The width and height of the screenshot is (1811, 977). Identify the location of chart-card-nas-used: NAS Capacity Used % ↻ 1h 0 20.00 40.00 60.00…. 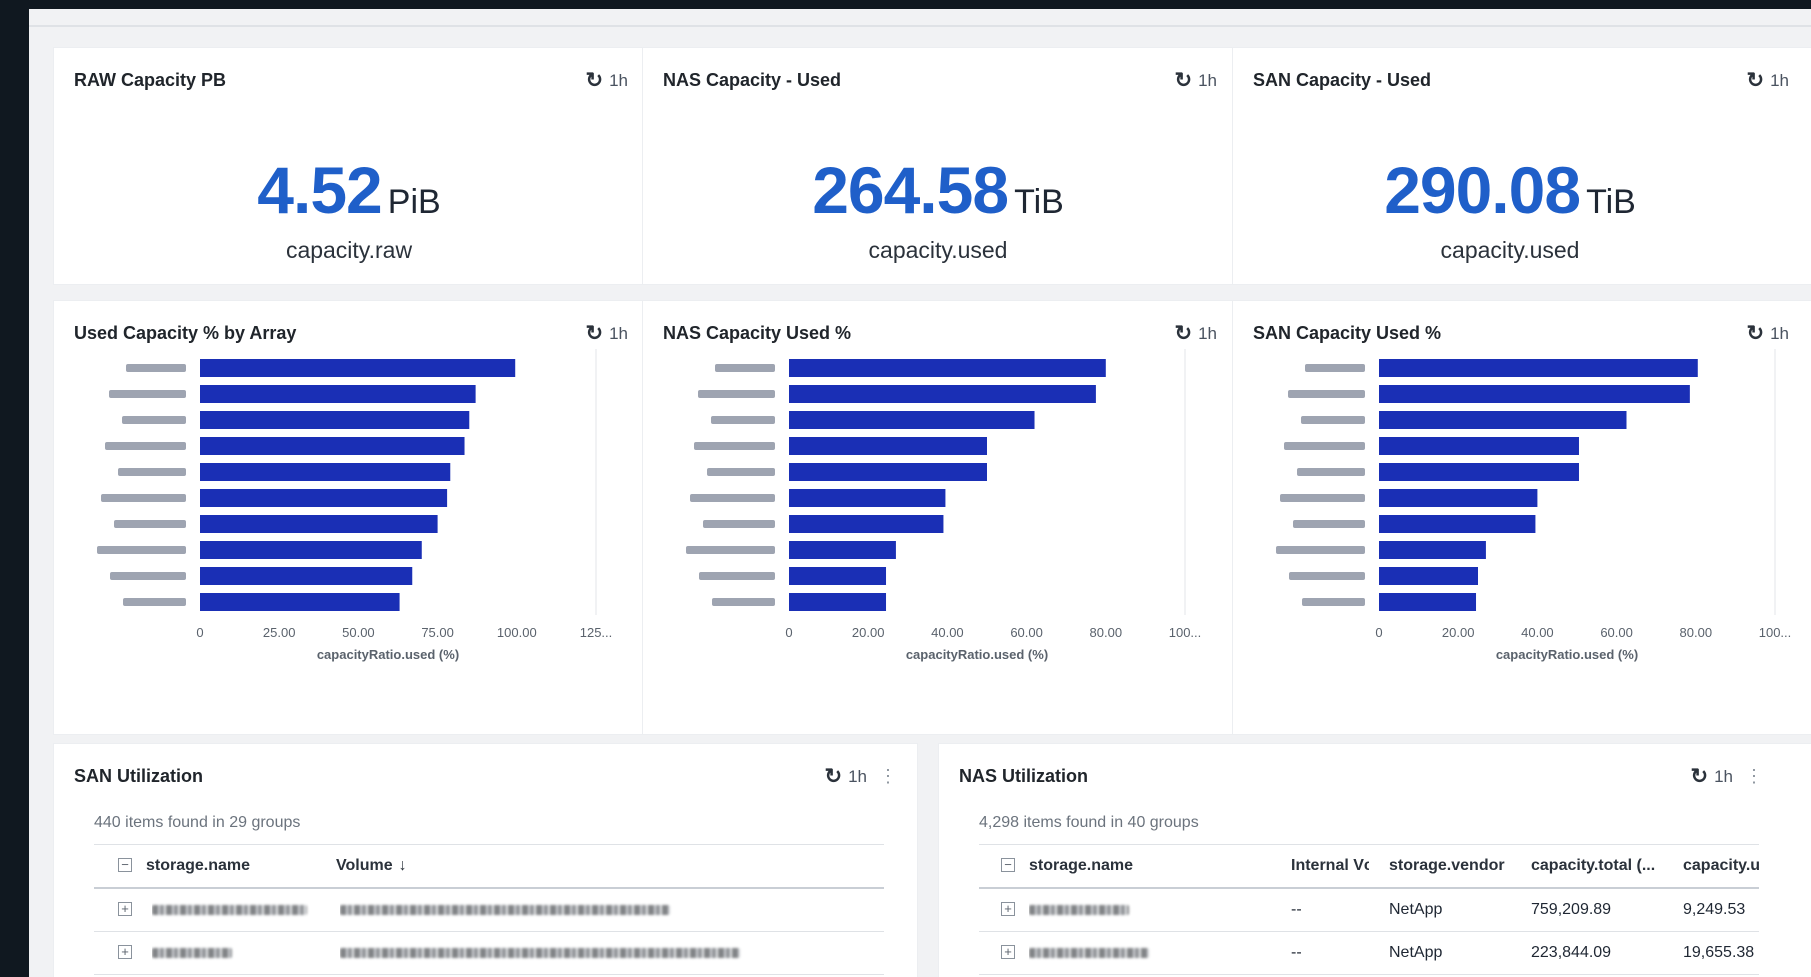
(938, 517).